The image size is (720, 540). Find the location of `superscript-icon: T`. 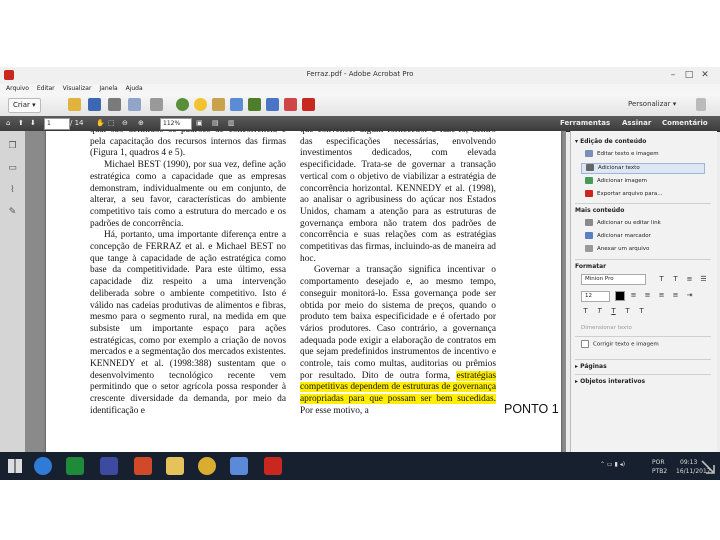

superscript-icon: T is located at coordinates (627, 311).